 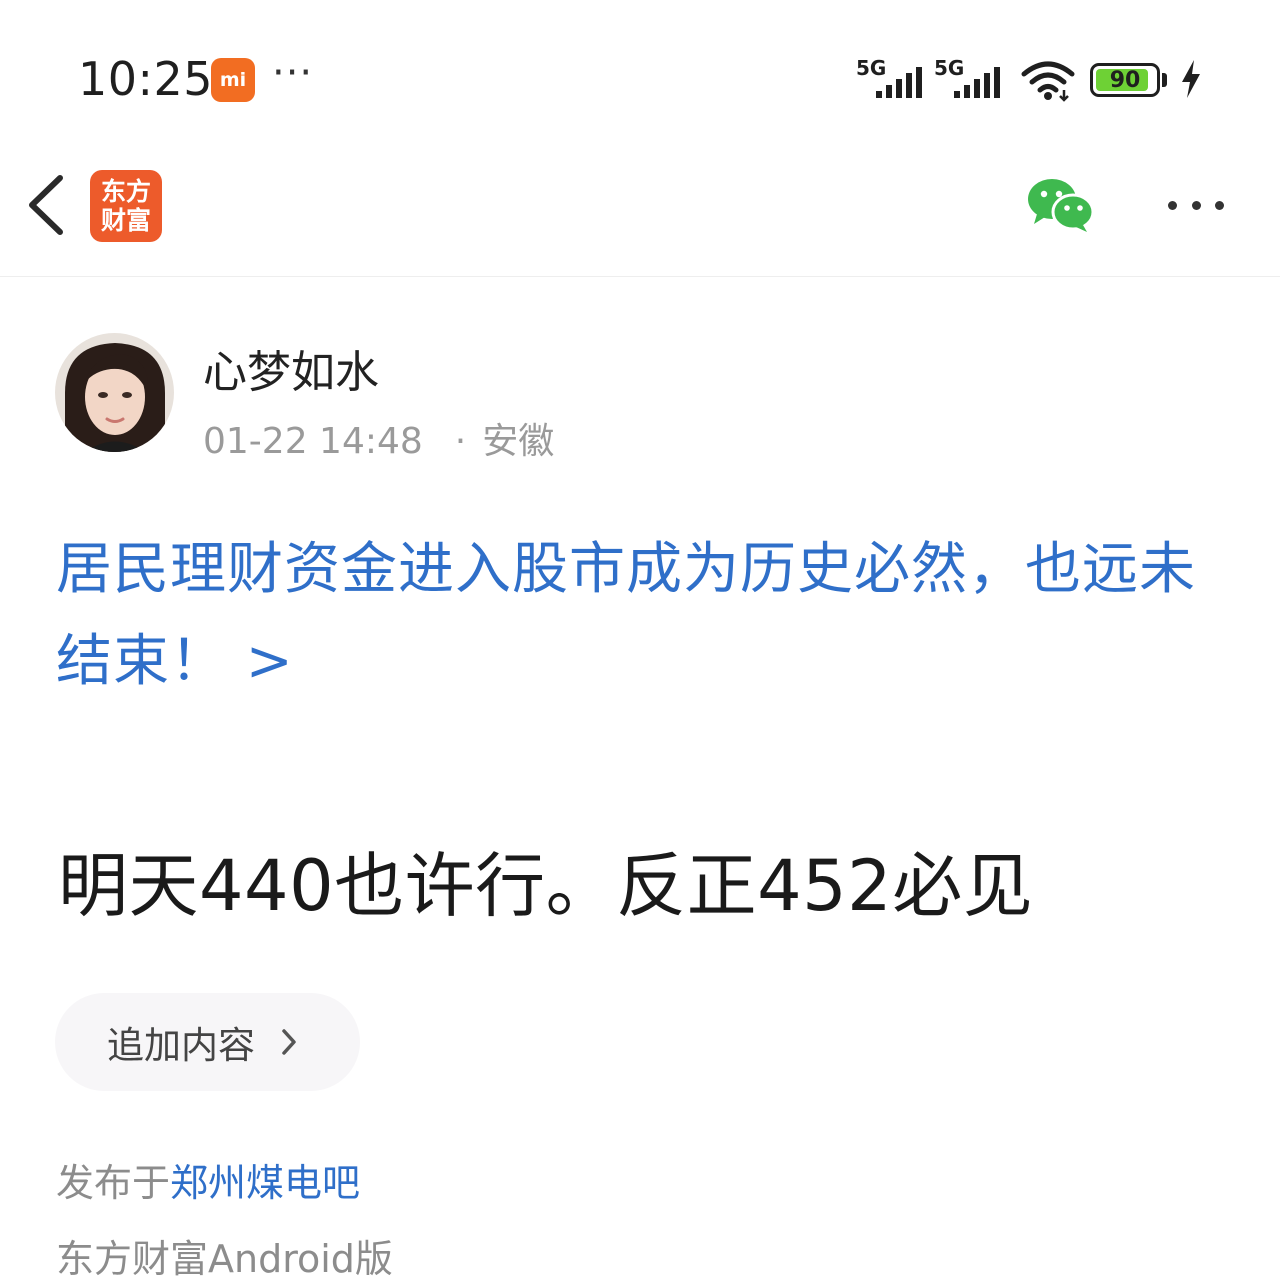 I want to click on append-content-label: 追加内容, so click(x=181, y=1045).